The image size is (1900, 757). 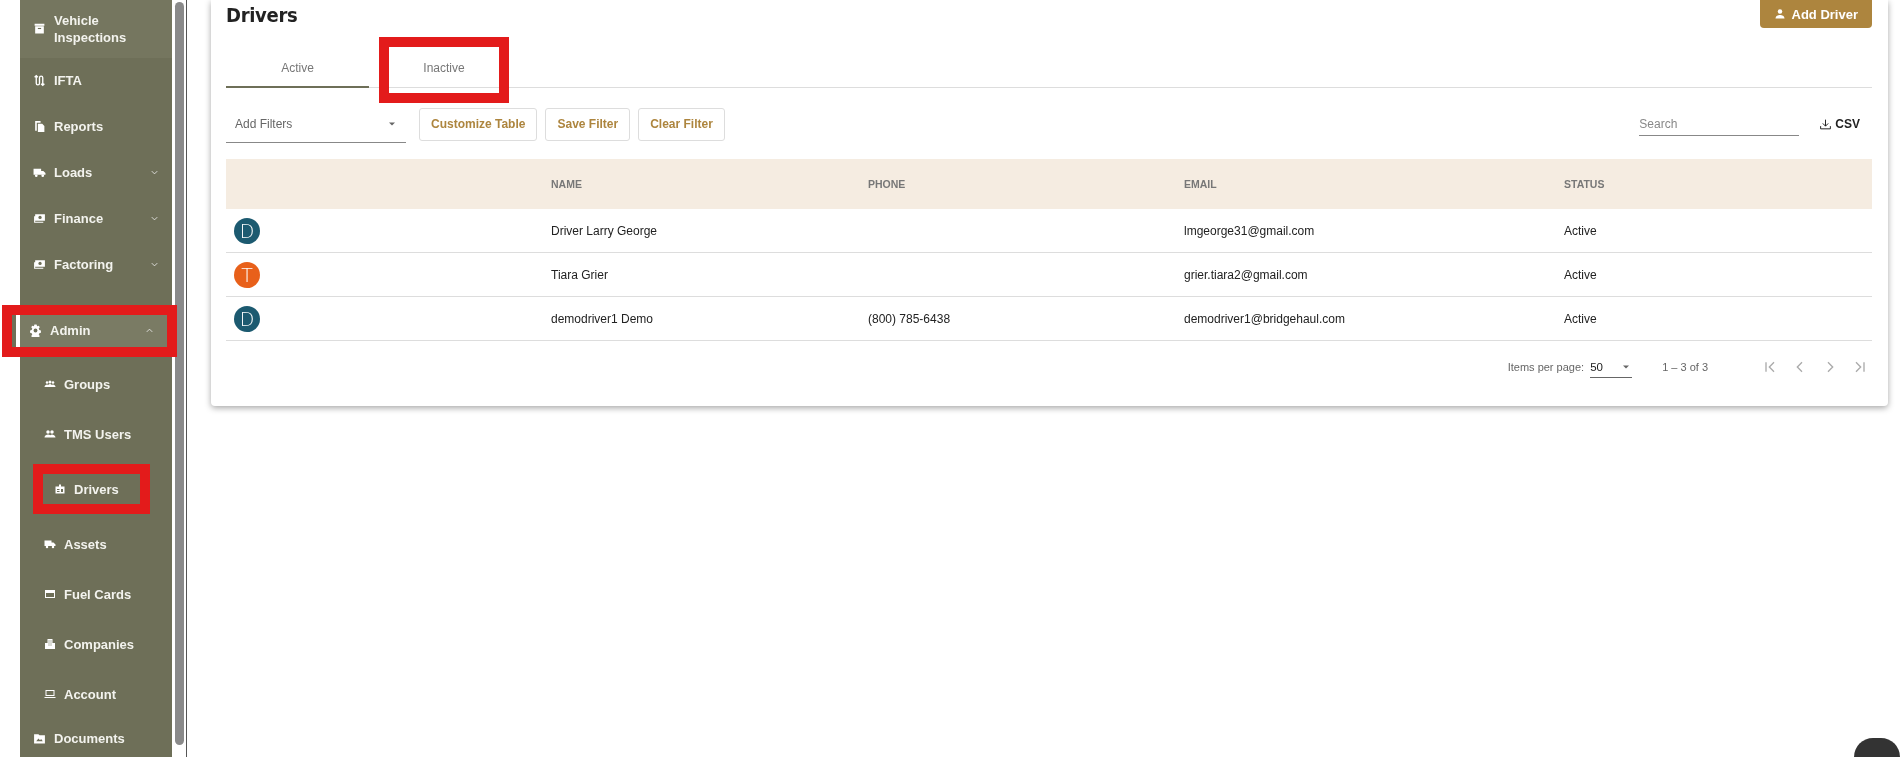 I want to click on page-size-select: 50, so click(x=1611, y=367).